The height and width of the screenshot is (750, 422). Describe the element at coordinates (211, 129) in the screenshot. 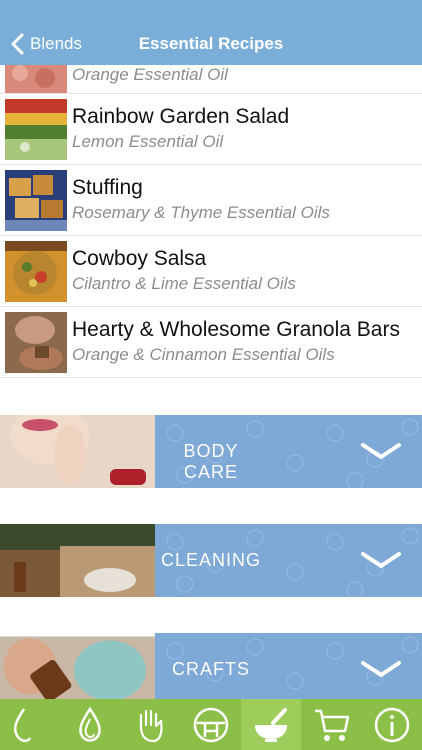

I see `recipe-row: Rainbow Garden Salad Lemon Essential Oil` at that location.